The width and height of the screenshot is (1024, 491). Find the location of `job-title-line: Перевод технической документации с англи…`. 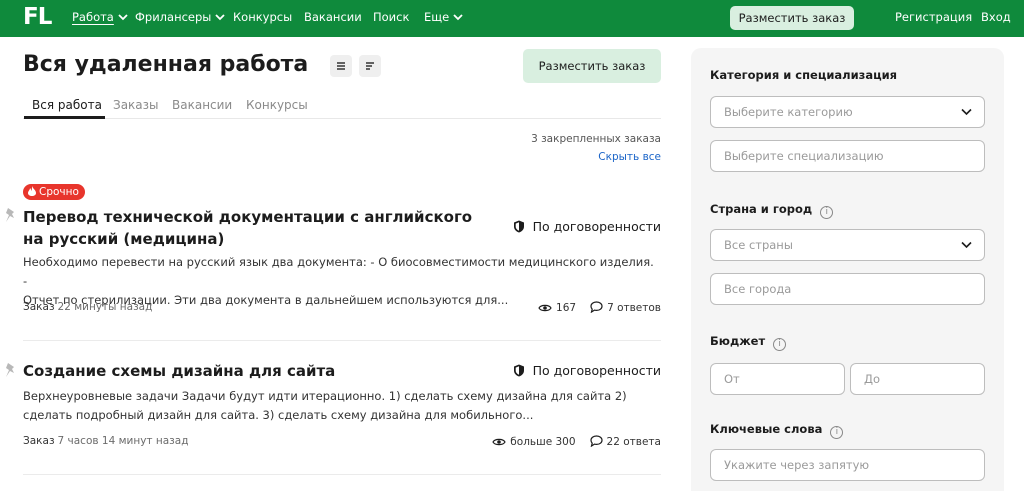

job-title-line: Перевод технической документации с англи… is located at coordinates (248, 217).